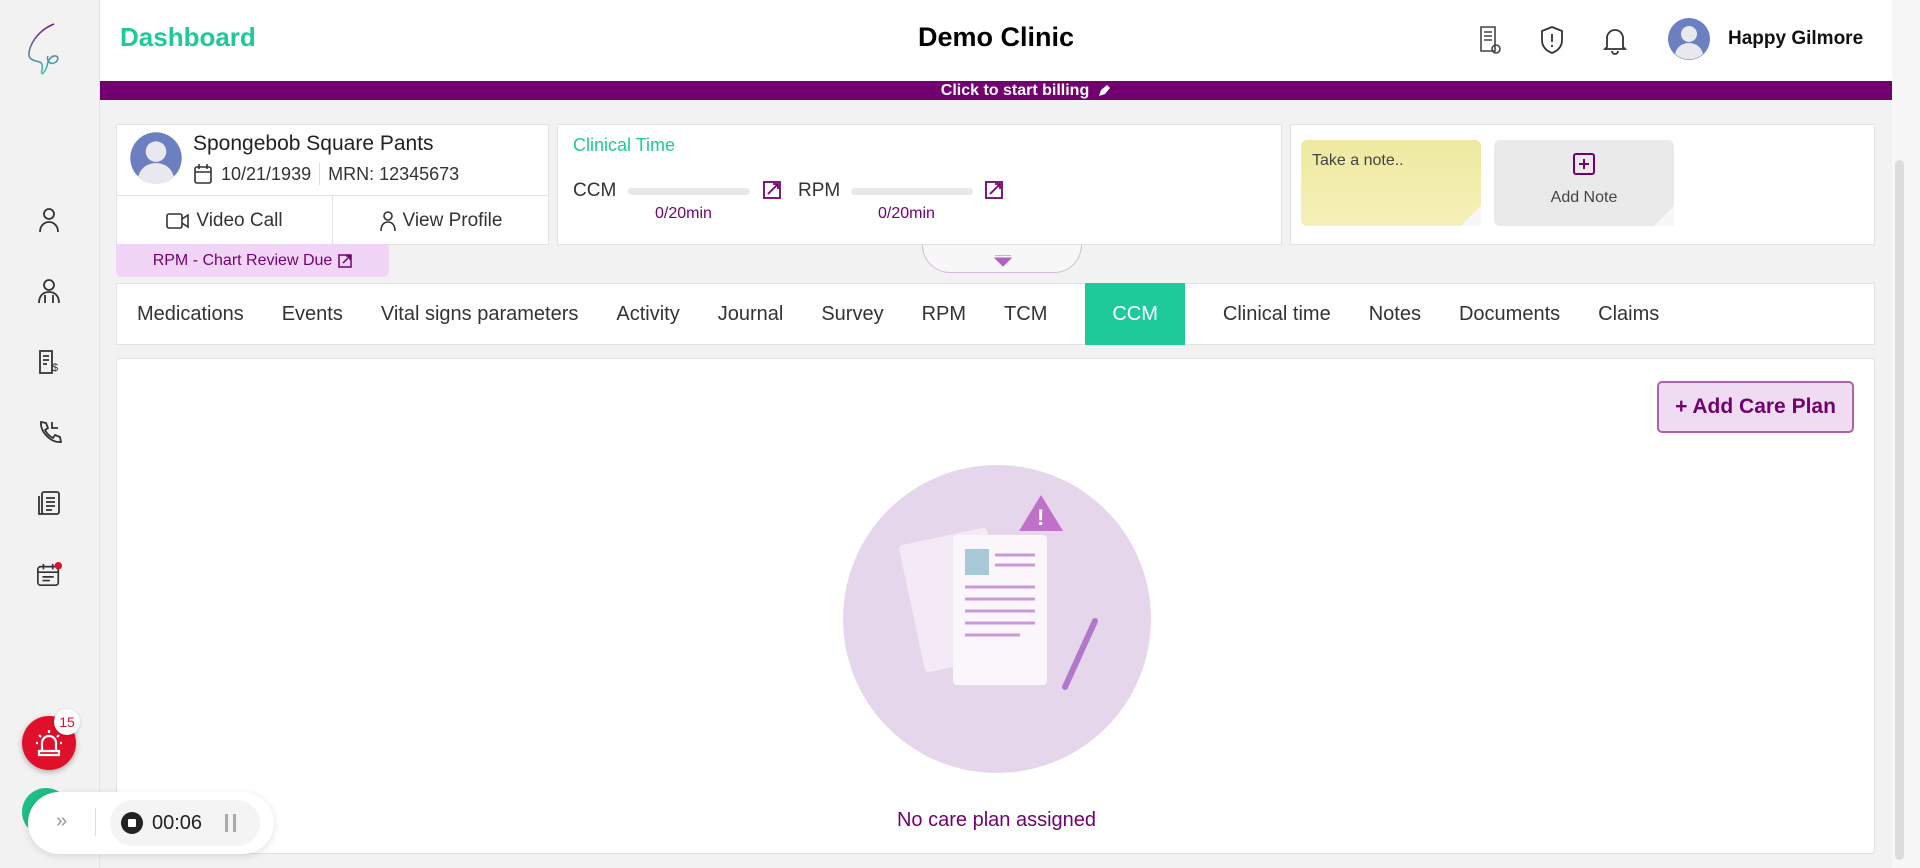  Describe the element at coordinates (919, 184) in the screenshot. I see `clinical-time-card: Clinical Time CCM 0/20min RPM 0/20min` at that location.